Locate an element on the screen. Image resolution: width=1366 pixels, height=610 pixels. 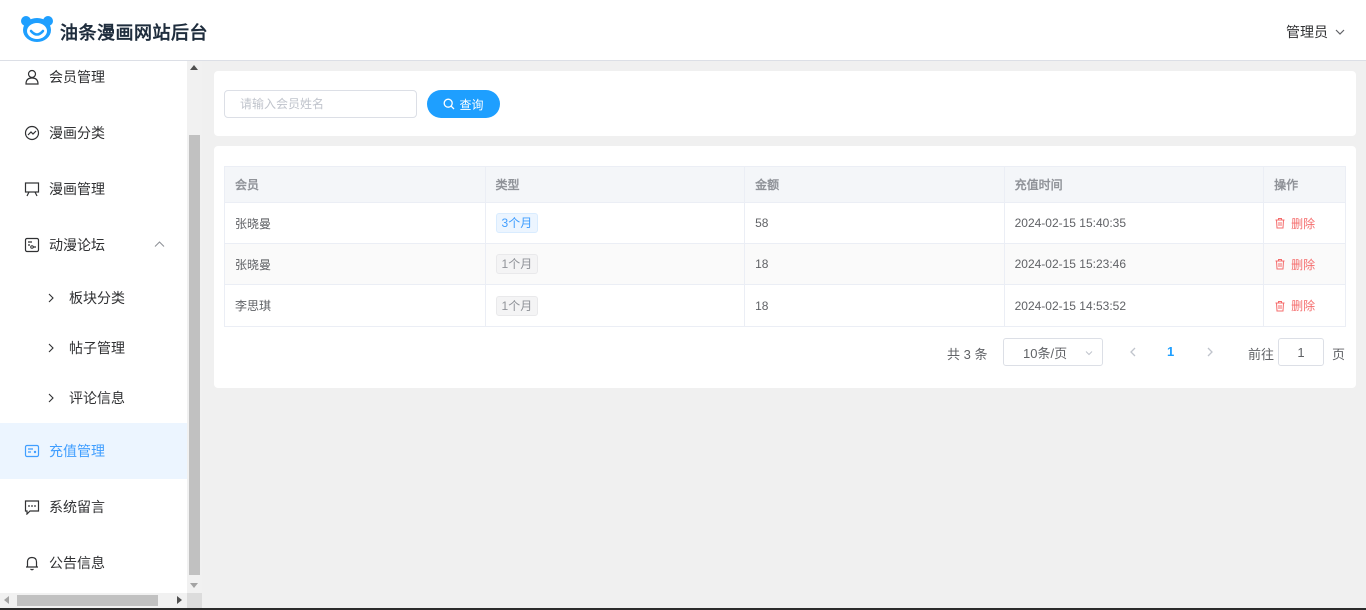
sidebar-item-comic-category: 漫画分类 is located at coordinates (93, 133).